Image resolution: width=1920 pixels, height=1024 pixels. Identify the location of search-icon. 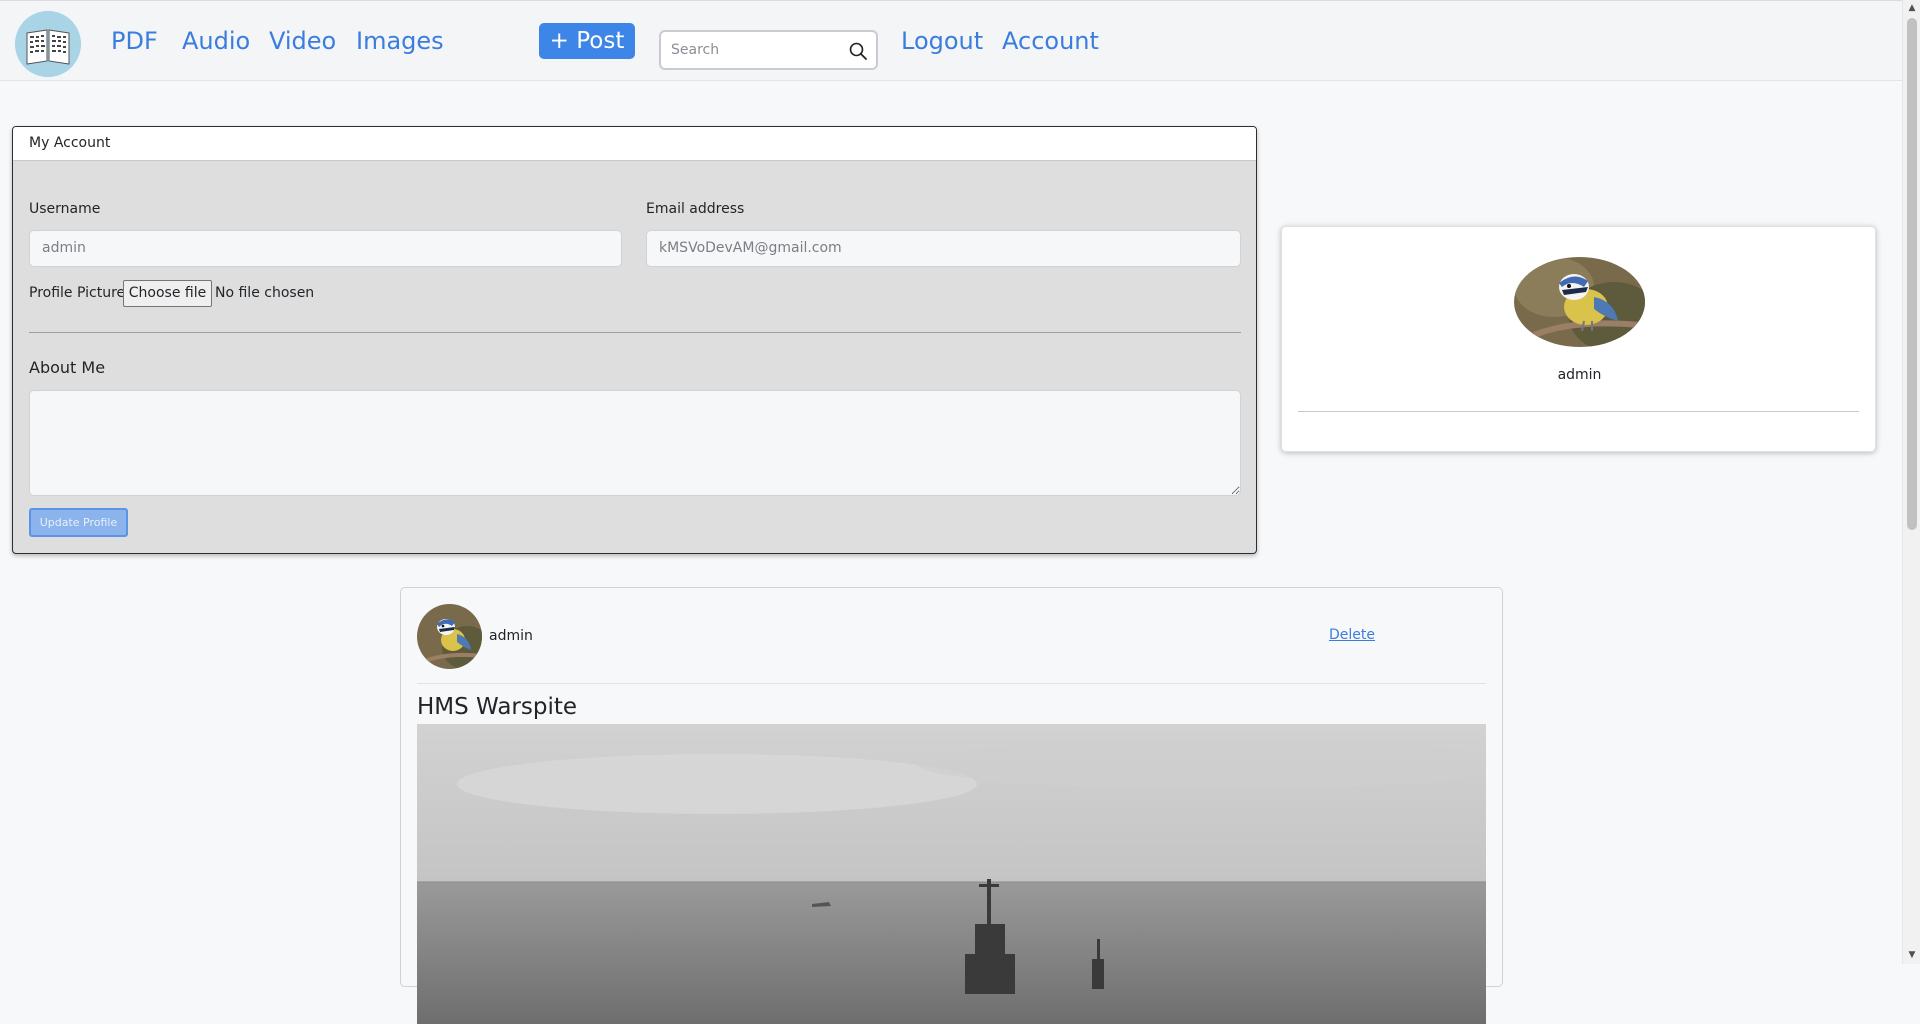
(858, 51).